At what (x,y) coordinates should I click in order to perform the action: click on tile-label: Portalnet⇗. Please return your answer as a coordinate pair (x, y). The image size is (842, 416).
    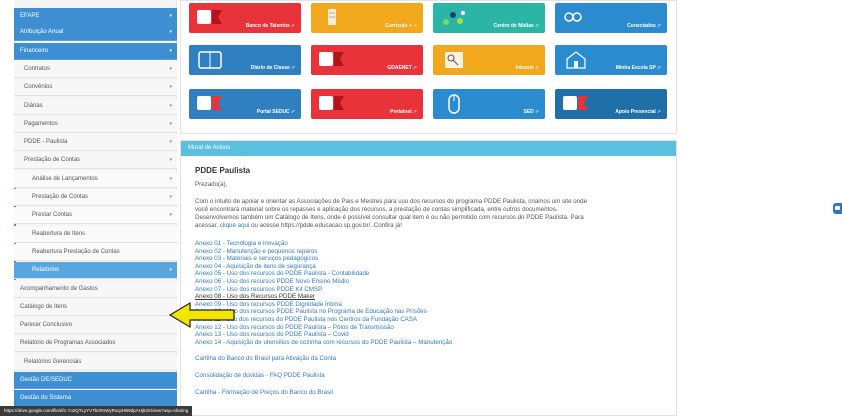
    Looking at the image, I should click on (403, 112).